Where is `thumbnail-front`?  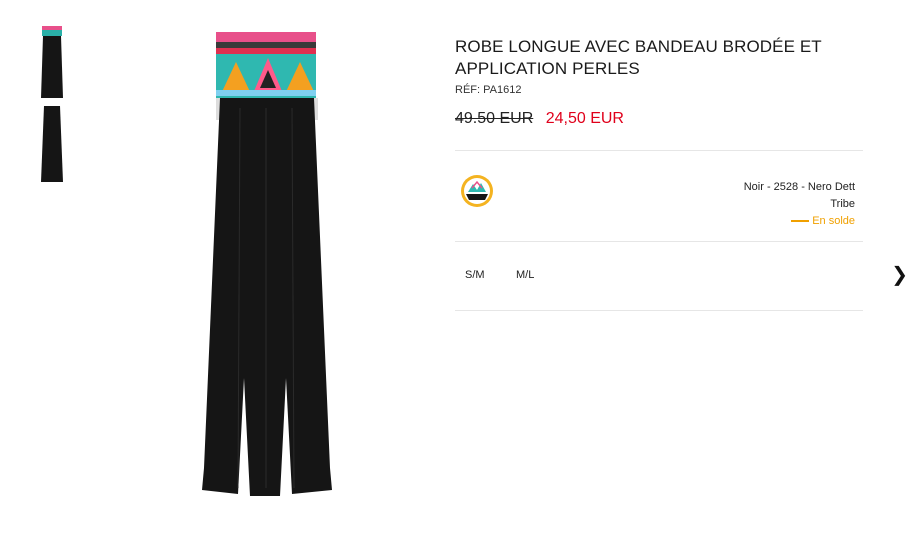 thumbnail-front is located at coordinates (52, 62).